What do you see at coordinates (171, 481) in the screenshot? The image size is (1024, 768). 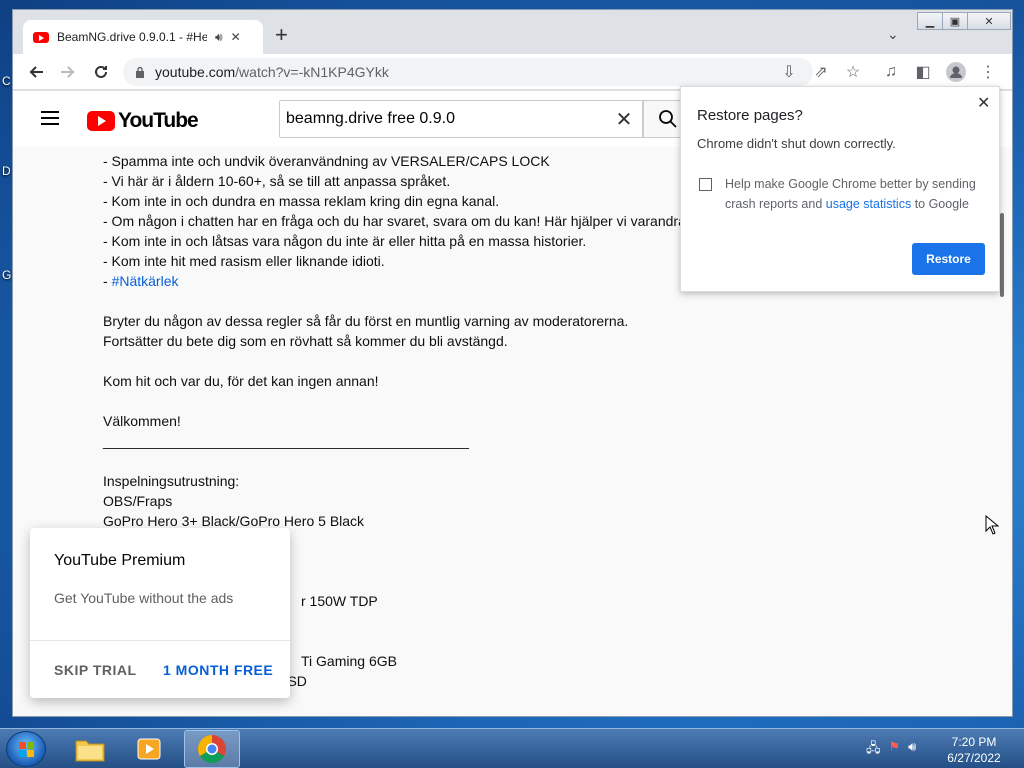 I see `description-line: Inspelningsutrustning:` at bounding box center [171, 481].